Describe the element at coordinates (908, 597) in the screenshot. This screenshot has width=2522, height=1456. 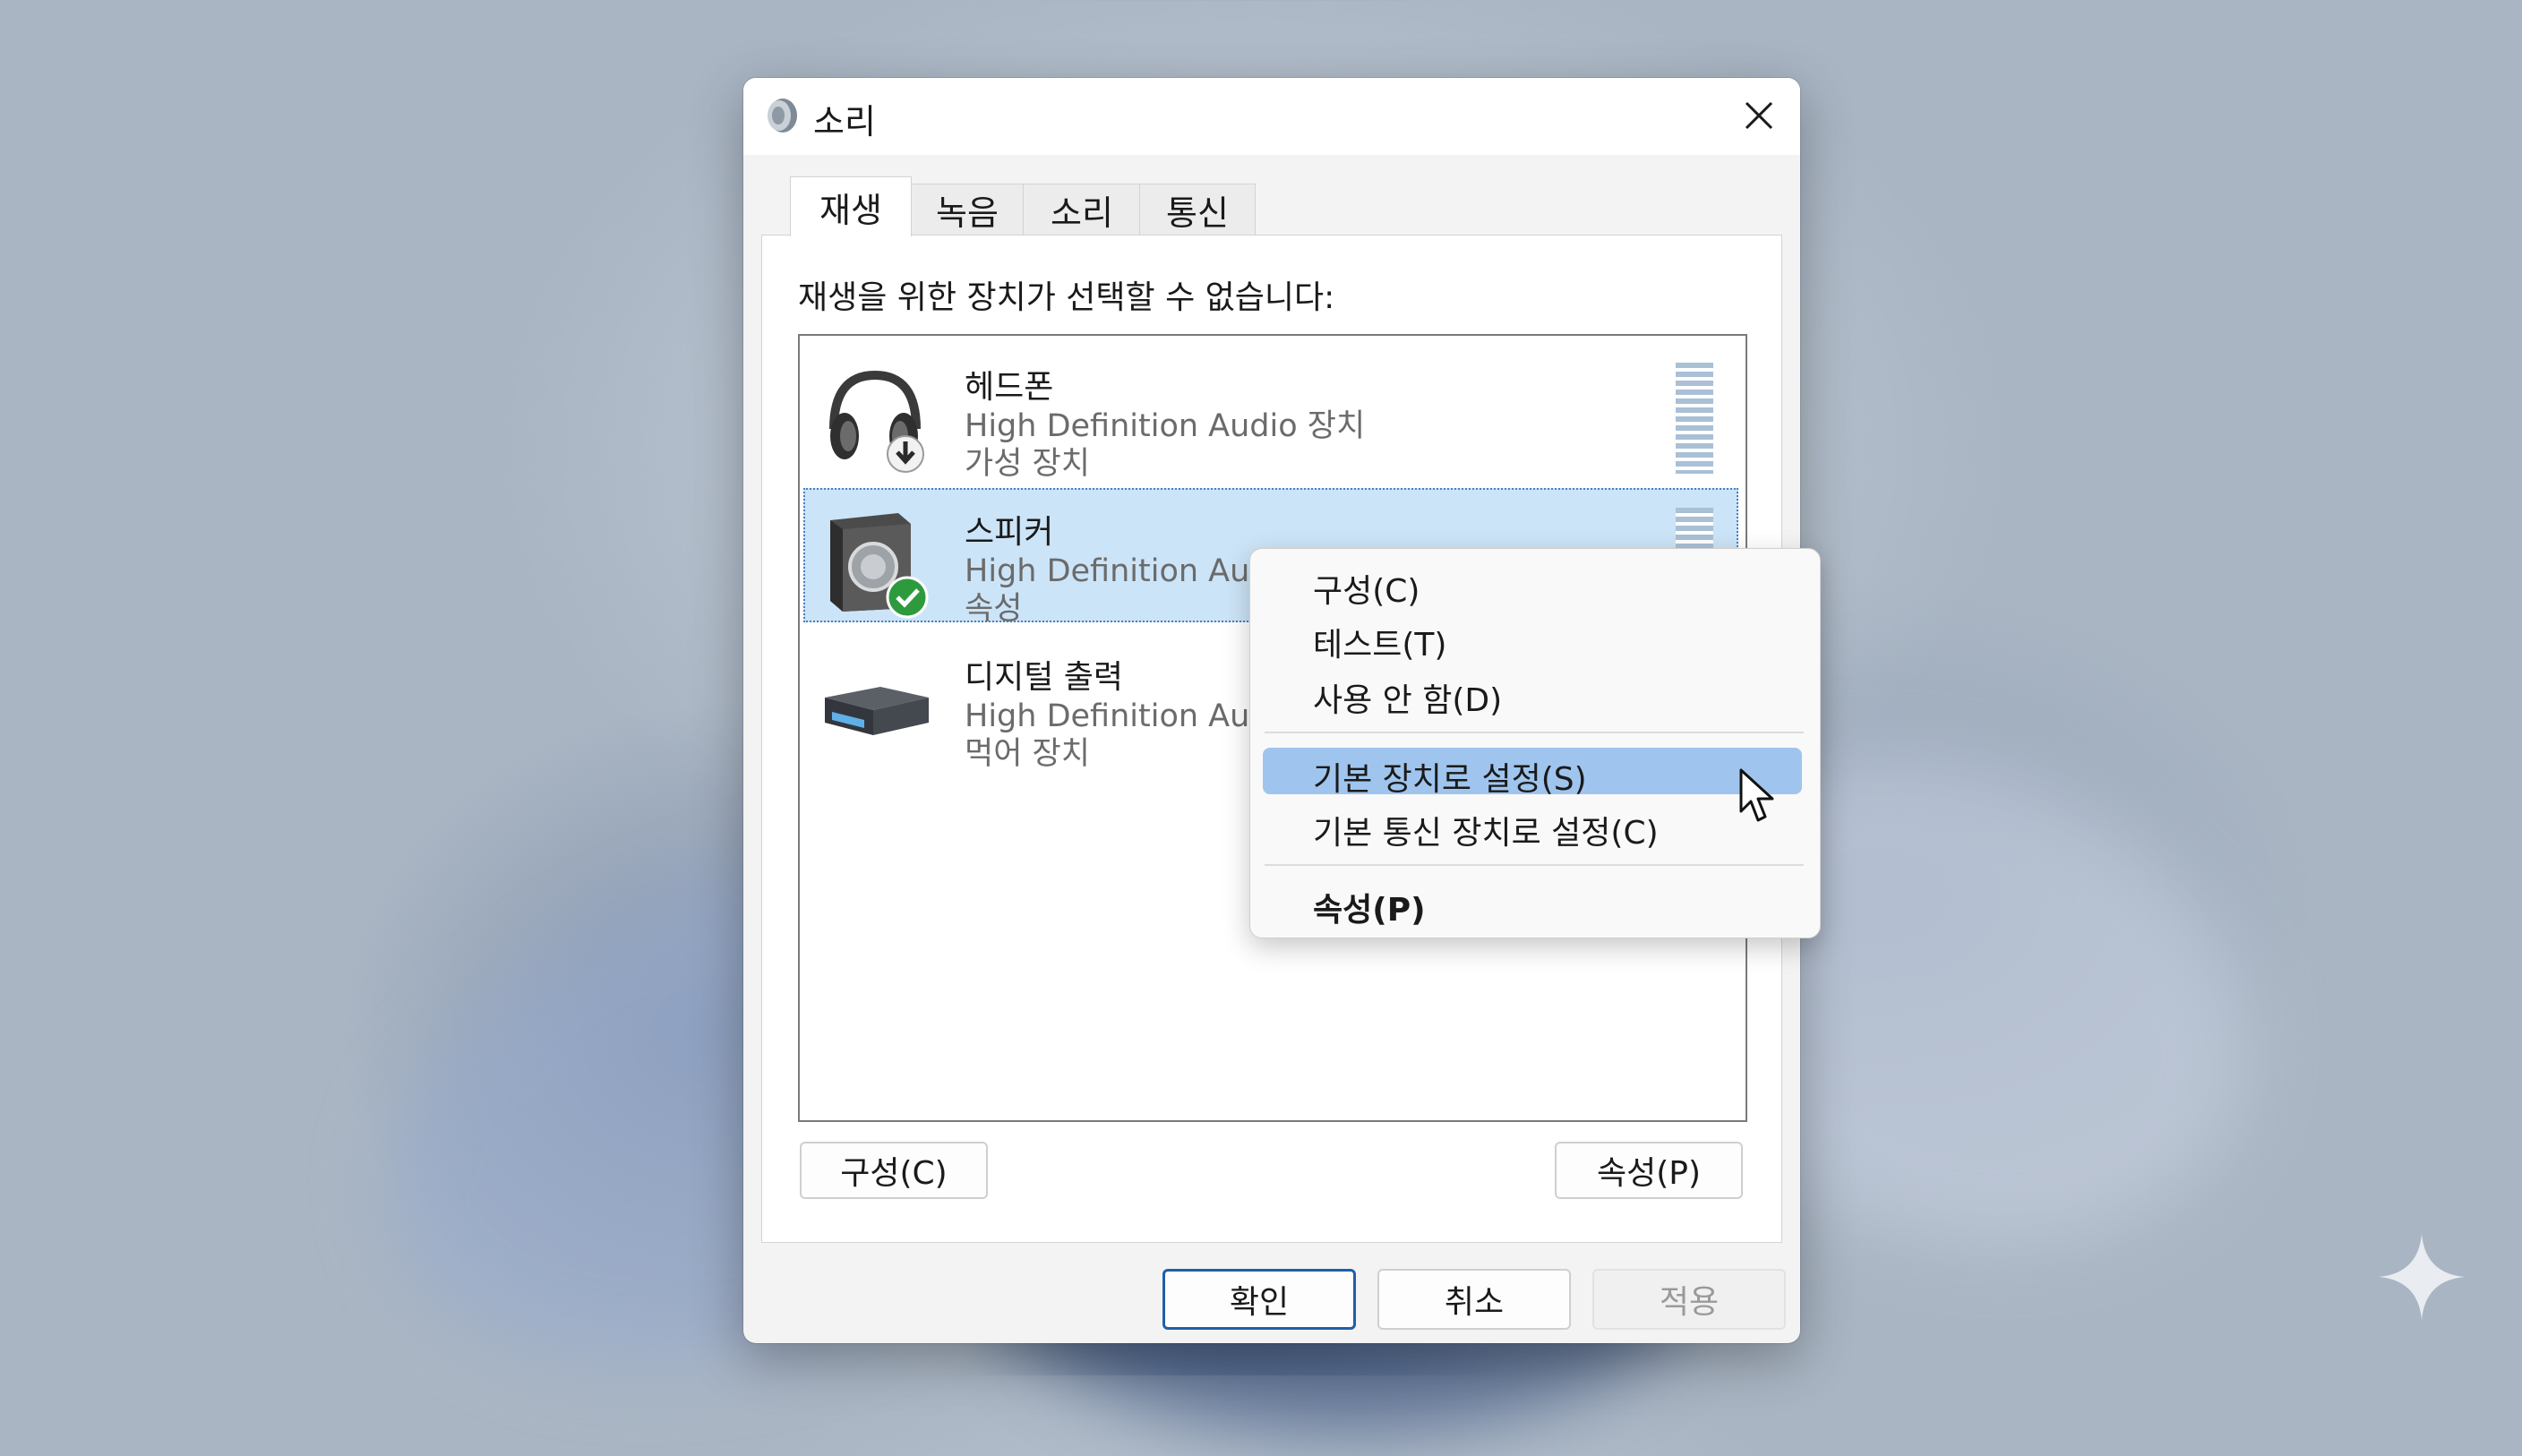
I see `green-check-icon` at that location.